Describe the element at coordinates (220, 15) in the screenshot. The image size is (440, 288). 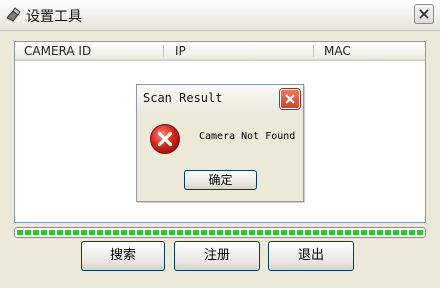
I see `title-bar: 设置工具` at that location.